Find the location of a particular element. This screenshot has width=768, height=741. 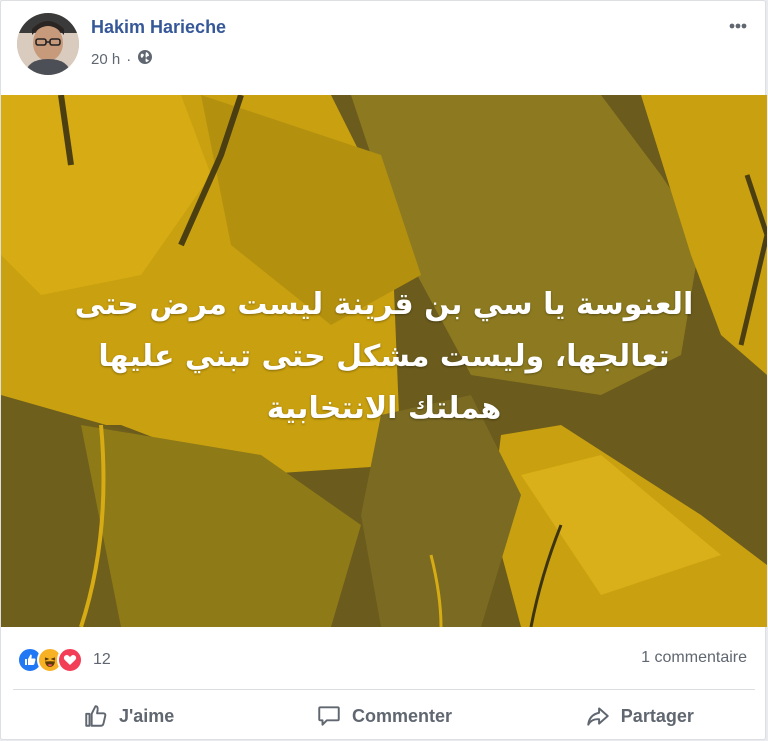

share-button-label: Partager is located at coordinates (657, 715).